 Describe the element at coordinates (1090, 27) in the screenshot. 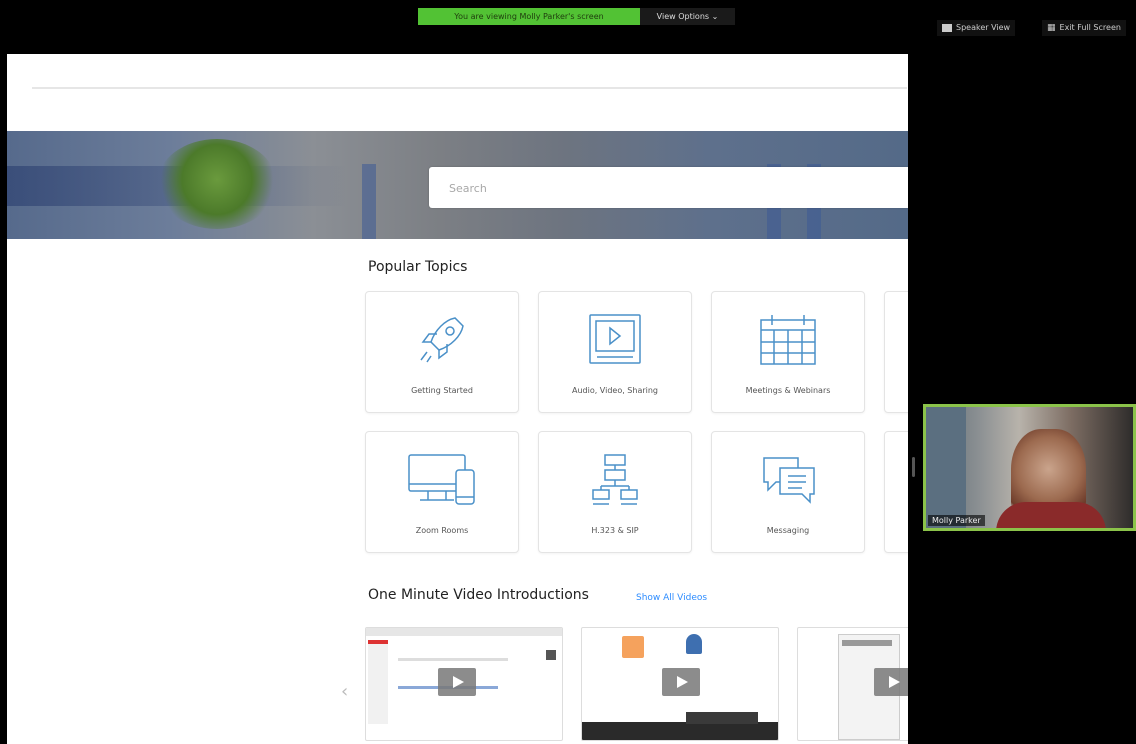

I see `exit-full-screen-label: Exit Full Screen` at that location.